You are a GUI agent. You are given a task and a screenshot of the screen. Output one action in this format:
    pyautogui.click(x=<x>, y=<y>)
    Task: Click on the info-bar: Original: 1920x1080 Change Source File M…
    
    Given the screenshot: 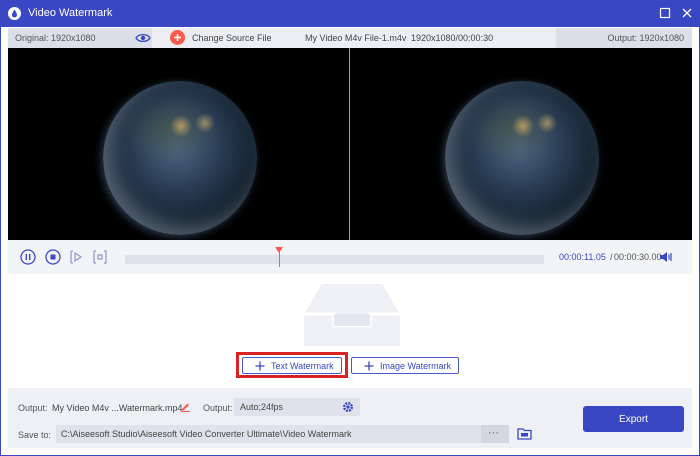 What is the action you would take?
    pyautogui.click(x=350, y=38)
    